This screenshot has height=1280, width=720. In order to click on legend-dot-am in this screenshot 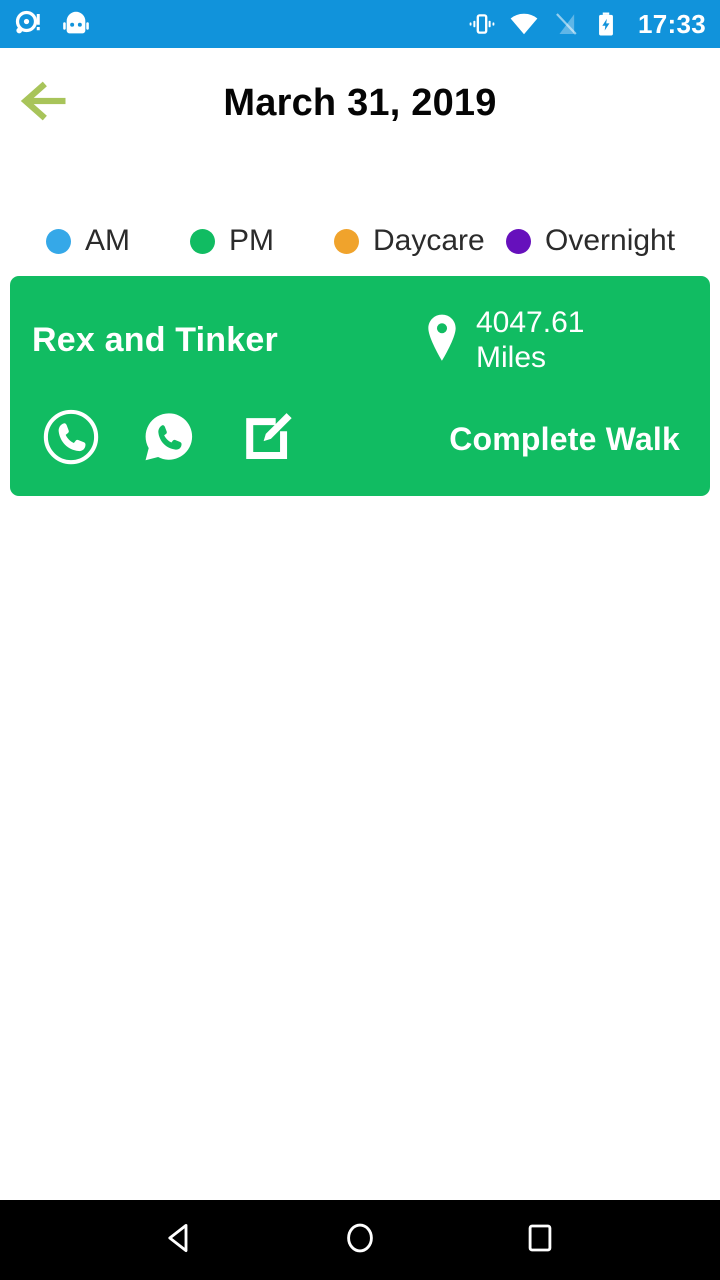, I will do `click(58, 241)`.